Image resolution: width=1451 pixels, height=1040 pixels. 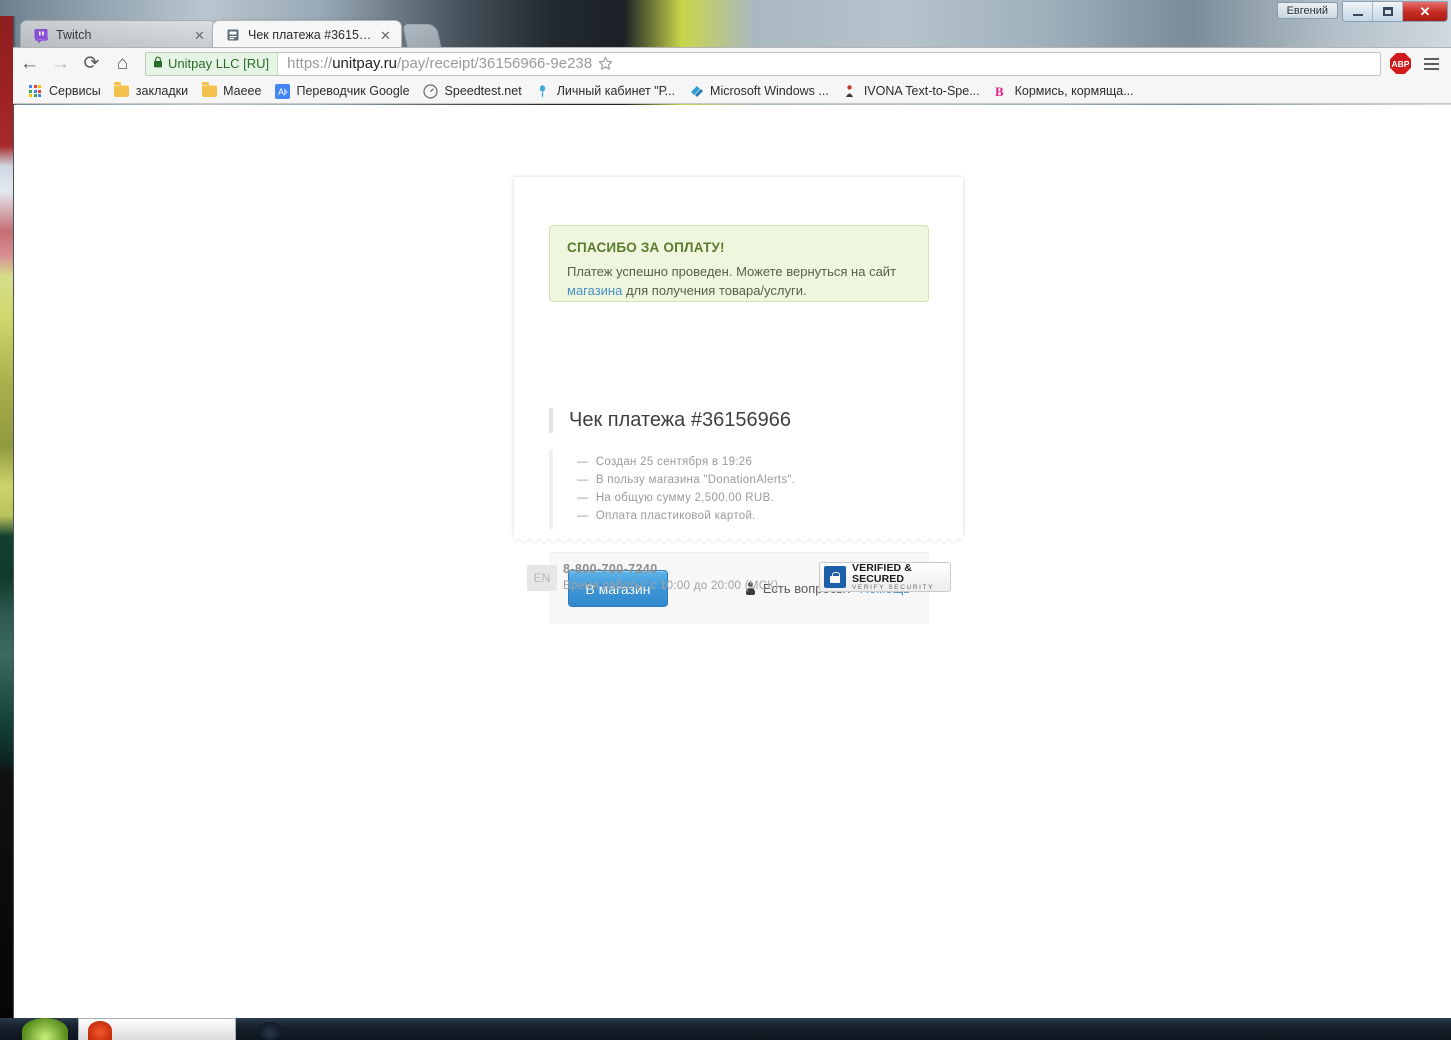 What do you see at coordinates (594, 290) in the screenshot?
I see `shop-link: магазина` at bounding box center [594, 290].